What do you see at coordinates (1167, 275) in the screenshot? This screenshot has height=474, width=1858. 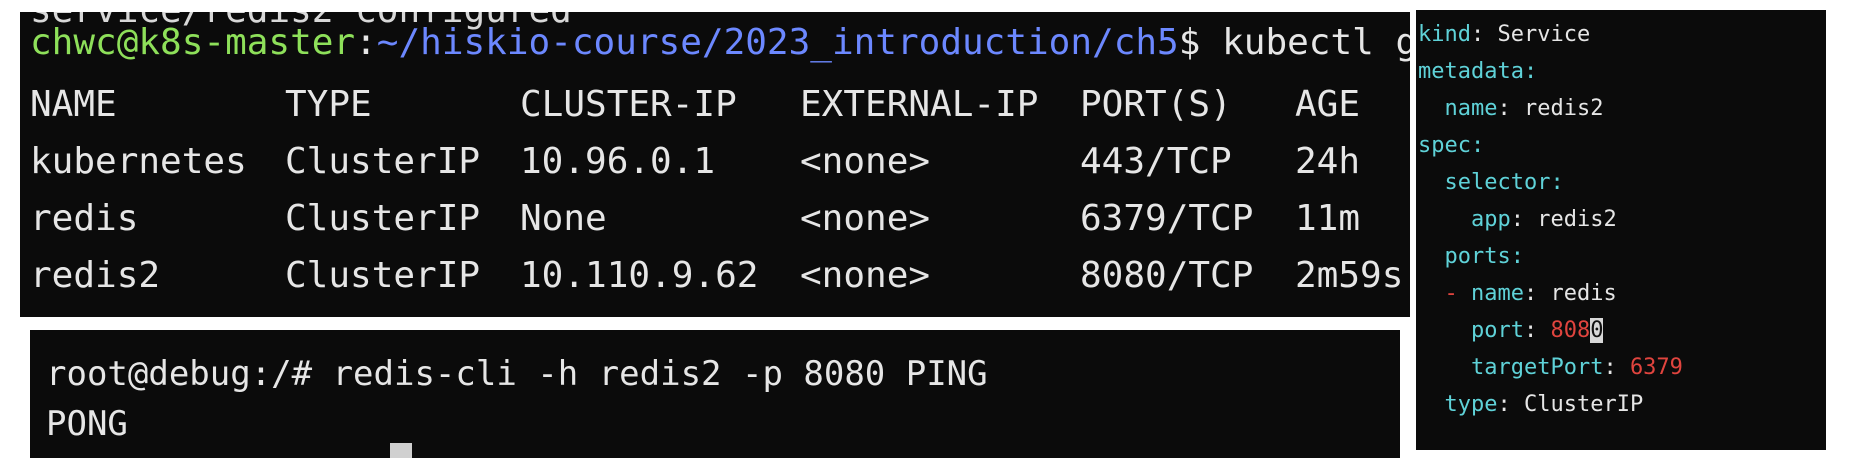 I see `row-ports: 8080/TCP` at bounding box center [1167, 275].